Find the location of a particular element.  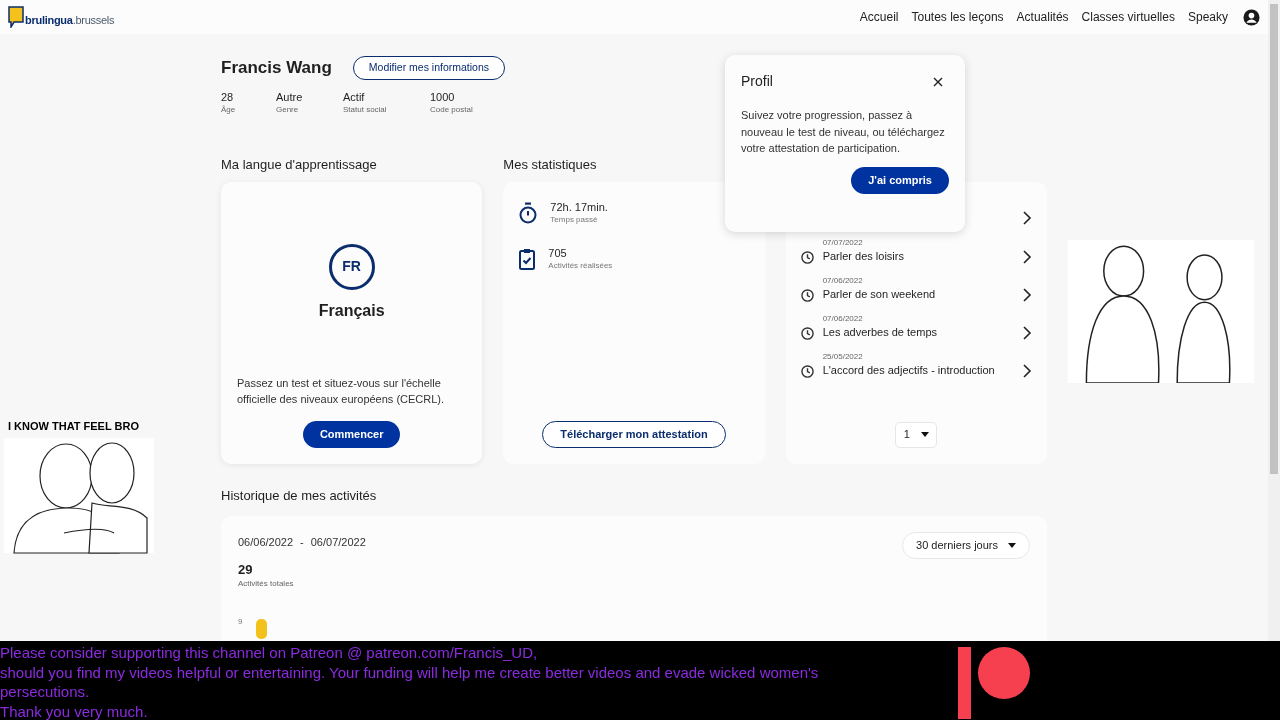

stopwatch-icon is located at coordinates (528, 212).